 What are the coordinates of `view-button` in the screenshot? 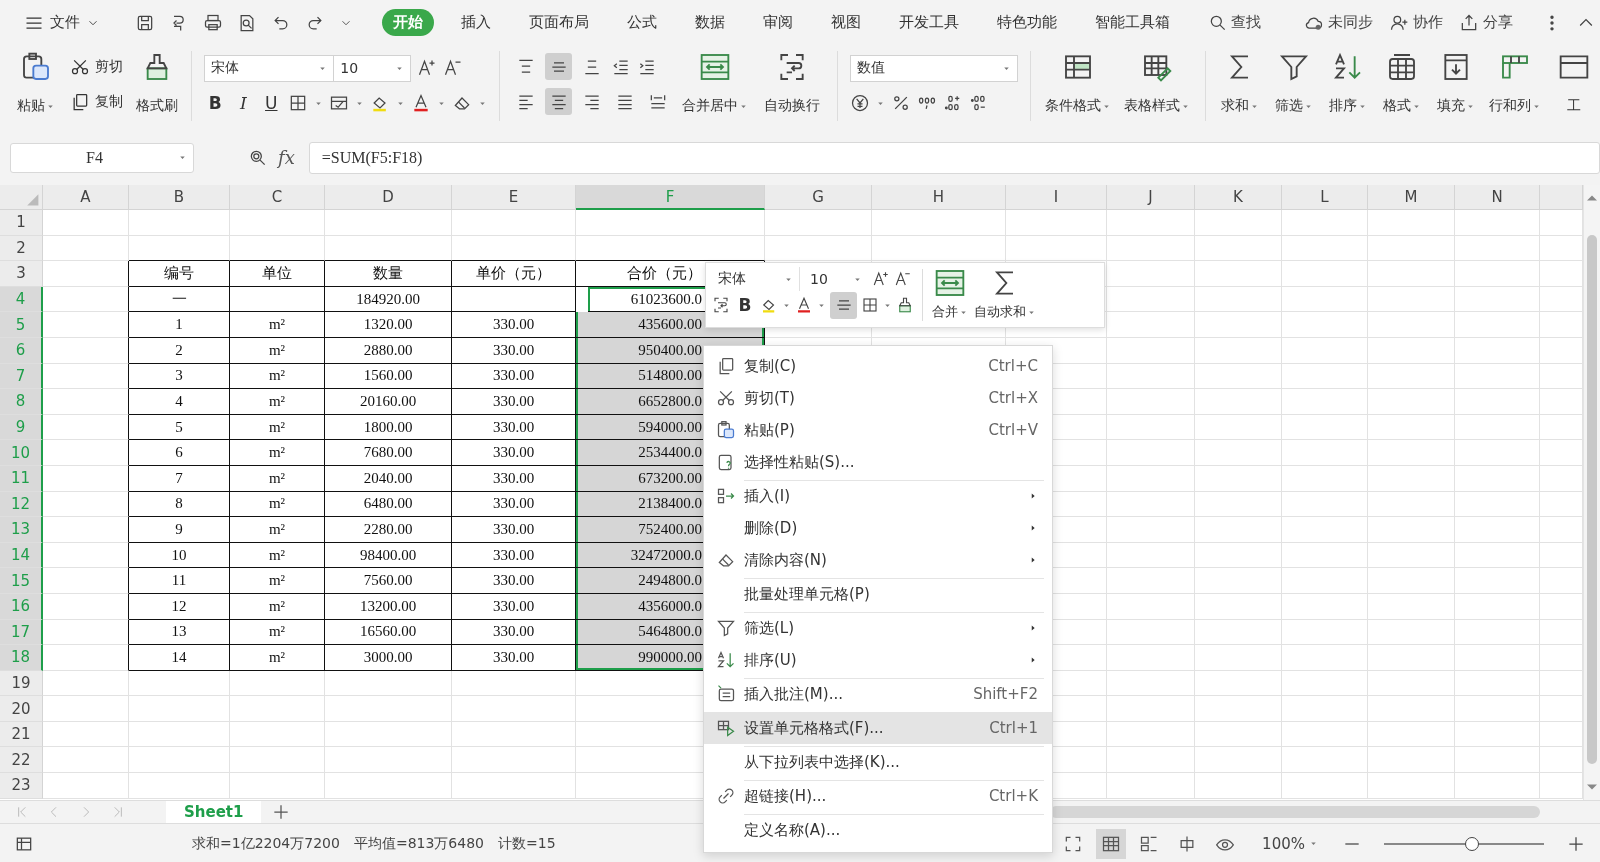 It's located at (1111, 843).